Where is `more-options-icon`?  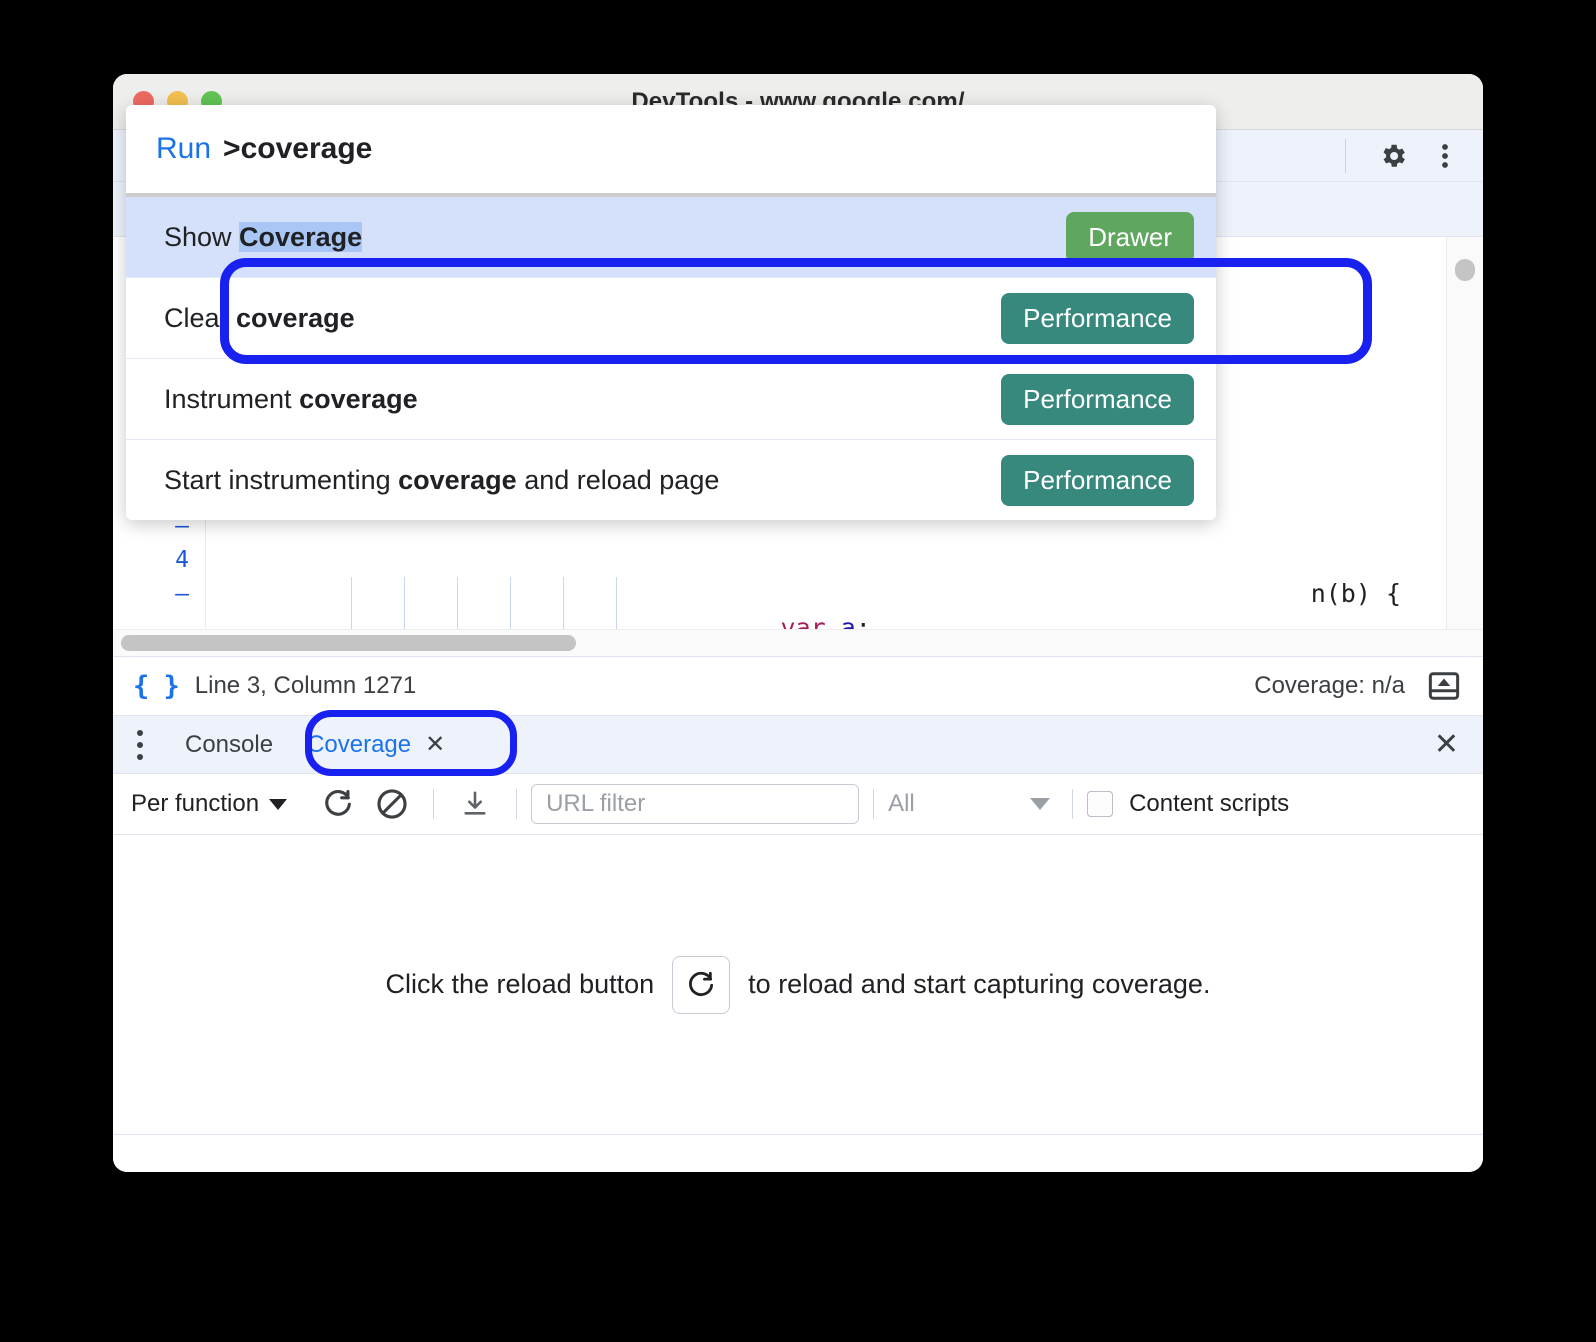
more-options-icon is located at coordinates (1445, 156).